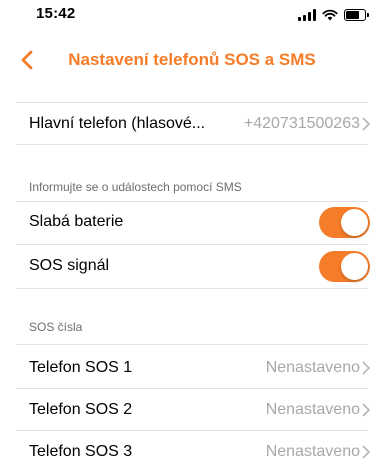 Image resolution: width=384 pixels, height=473 pixels. I want to click on sos-signal-row: SOS signál, so click(192, 266).